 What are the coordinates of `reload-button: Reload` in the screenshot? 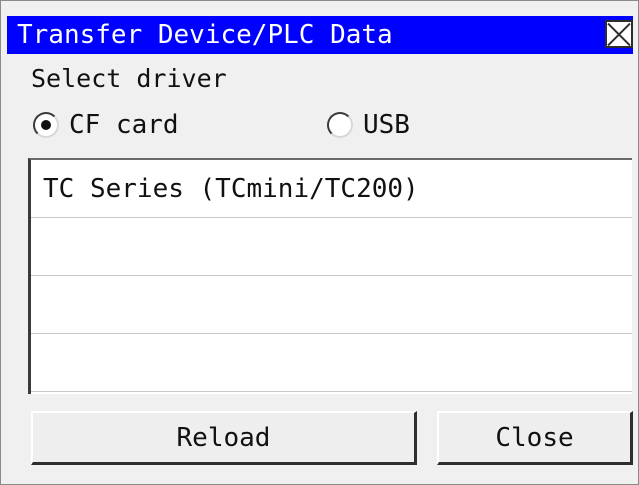 It's located at (224, 438).